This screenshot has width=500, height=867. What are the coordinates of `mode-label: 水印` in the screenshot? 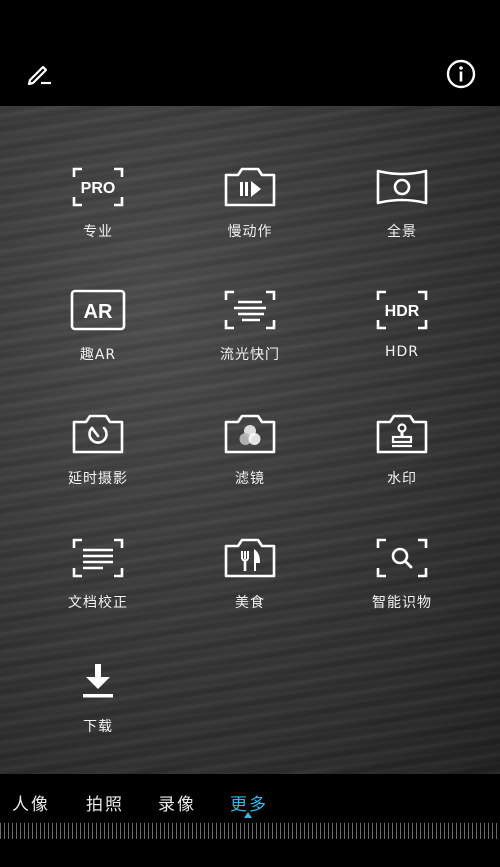 It's located at (402, 479).